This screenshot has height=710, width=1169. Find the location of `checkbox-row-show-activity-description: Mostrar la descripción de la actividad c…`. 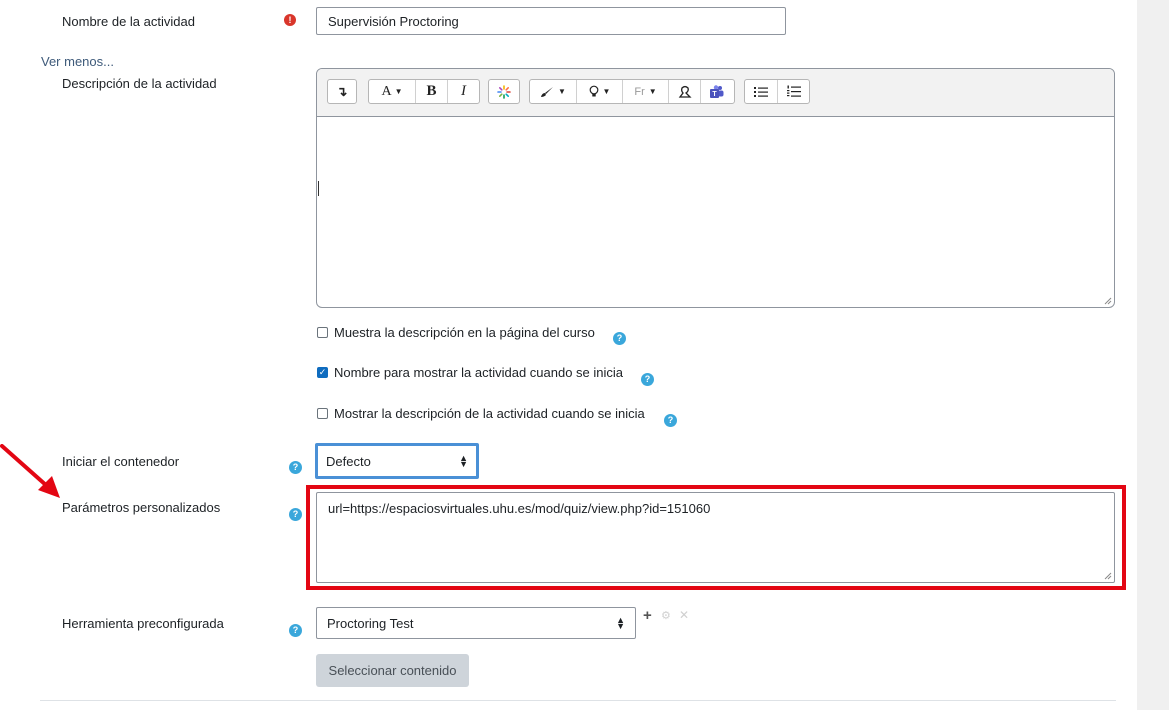

checkbox-row-show-activity-description: Mostrar la descripción de la actividad c… is located at coordinates (481, 413).